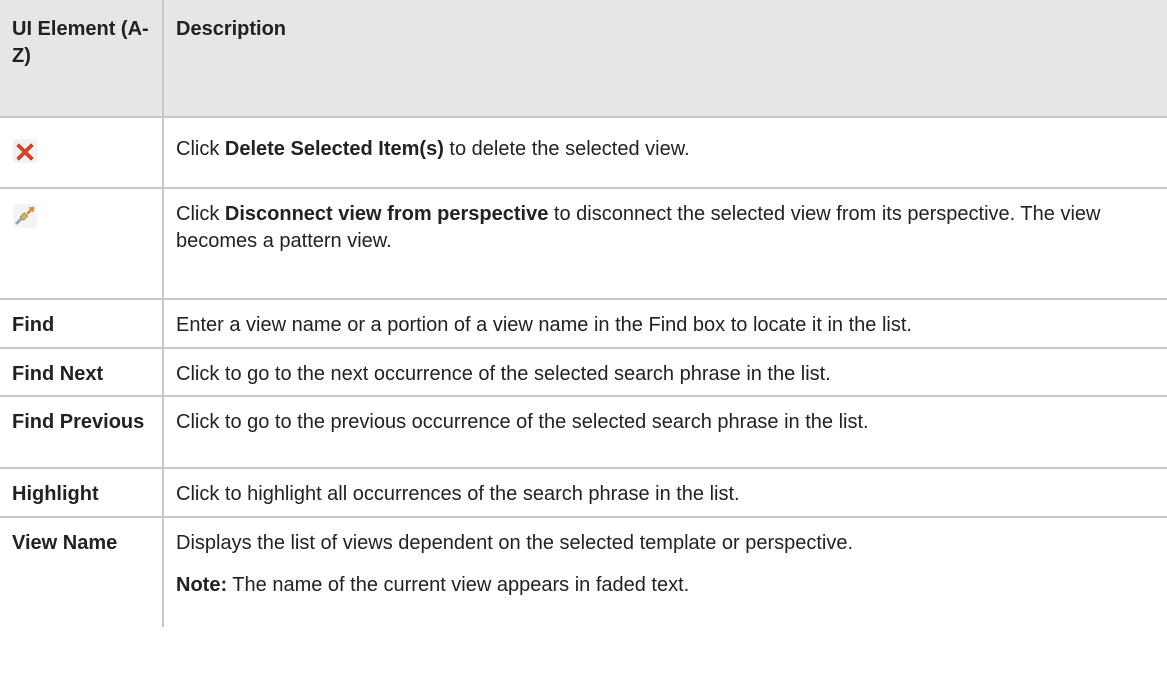 This screenshot has height=677, width=1167. I want to click on note-label: Note:, so click(202, 585).